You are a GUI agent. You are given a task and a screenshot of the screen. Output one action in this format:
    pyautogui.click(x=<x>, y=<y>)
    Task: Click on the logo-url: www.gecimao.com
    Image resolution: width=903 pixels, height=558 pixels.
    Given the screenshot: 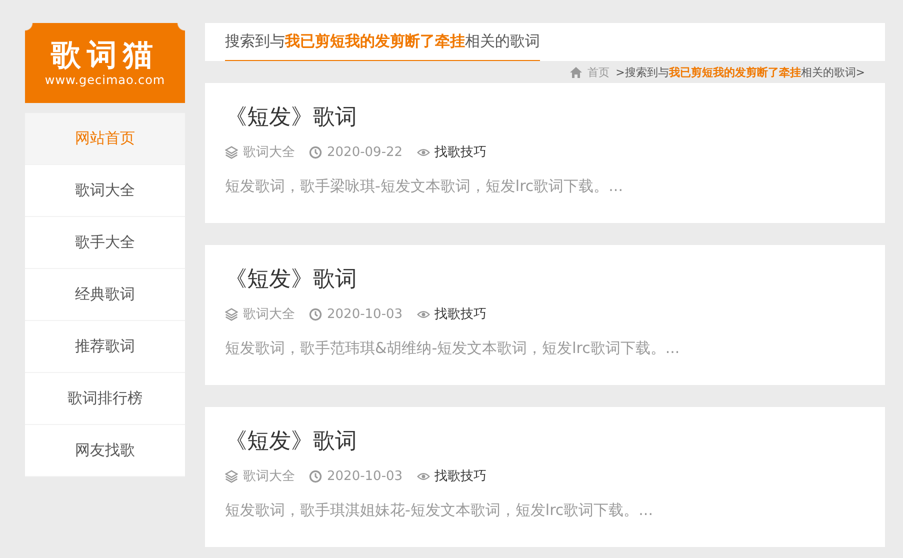 What is the action you would take?
    pyautogui.click(x=105, y=80)
    